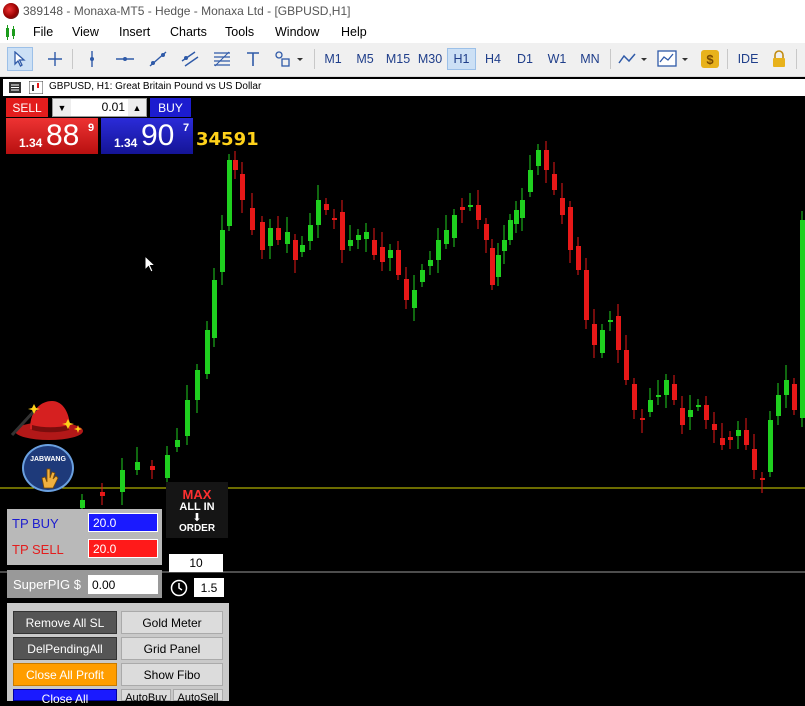 Image resolution: width=805 pixels, height=706 pixels. Describe the element at coordinates (525, 59) in the screenshot. I see `timeframe-d1: D1` at that location.